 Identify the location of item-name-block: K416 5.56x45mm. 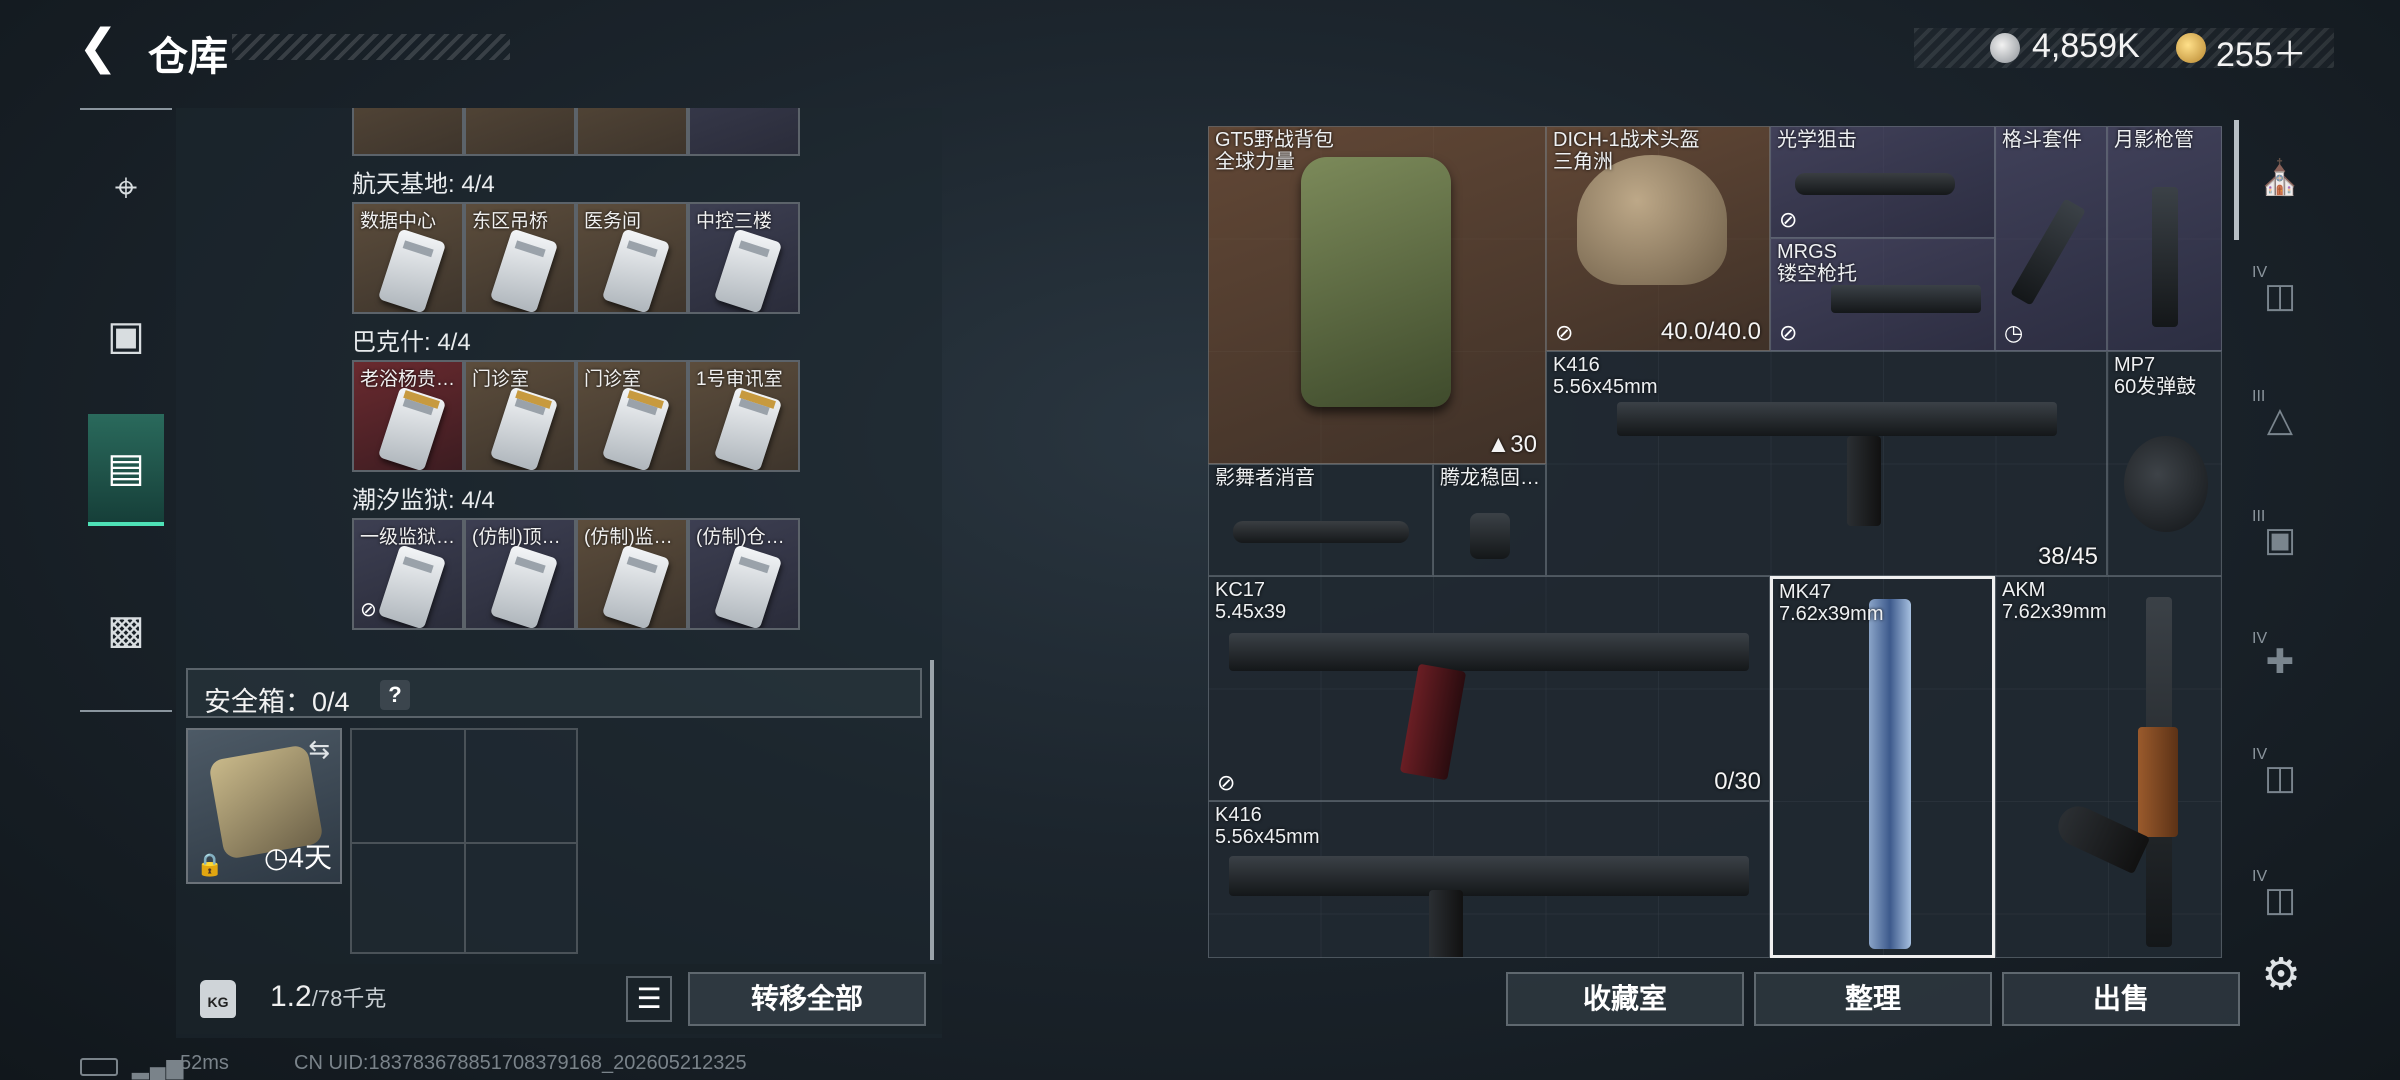
(1267, 826).